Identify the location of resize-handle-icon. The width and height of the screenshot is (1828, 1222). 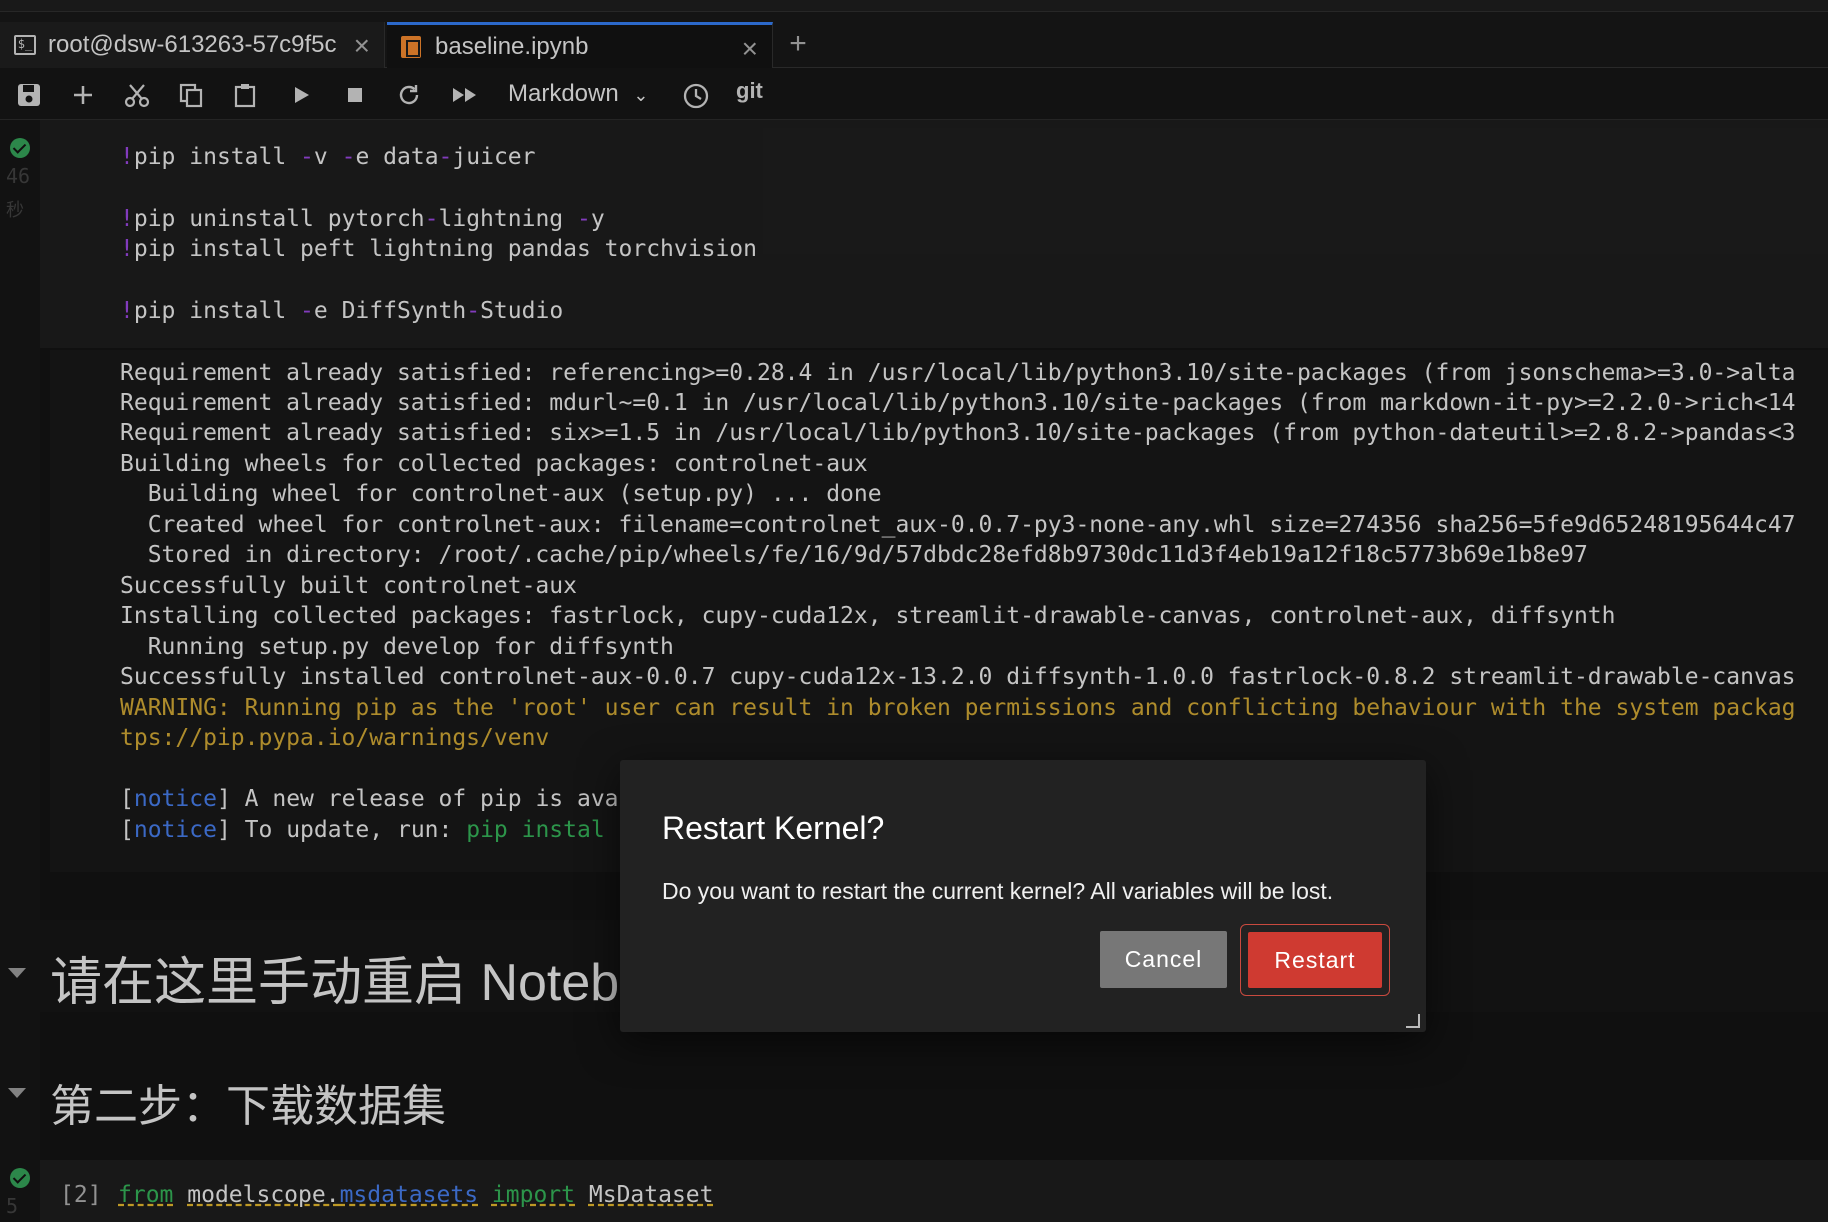
(1413, 1021).